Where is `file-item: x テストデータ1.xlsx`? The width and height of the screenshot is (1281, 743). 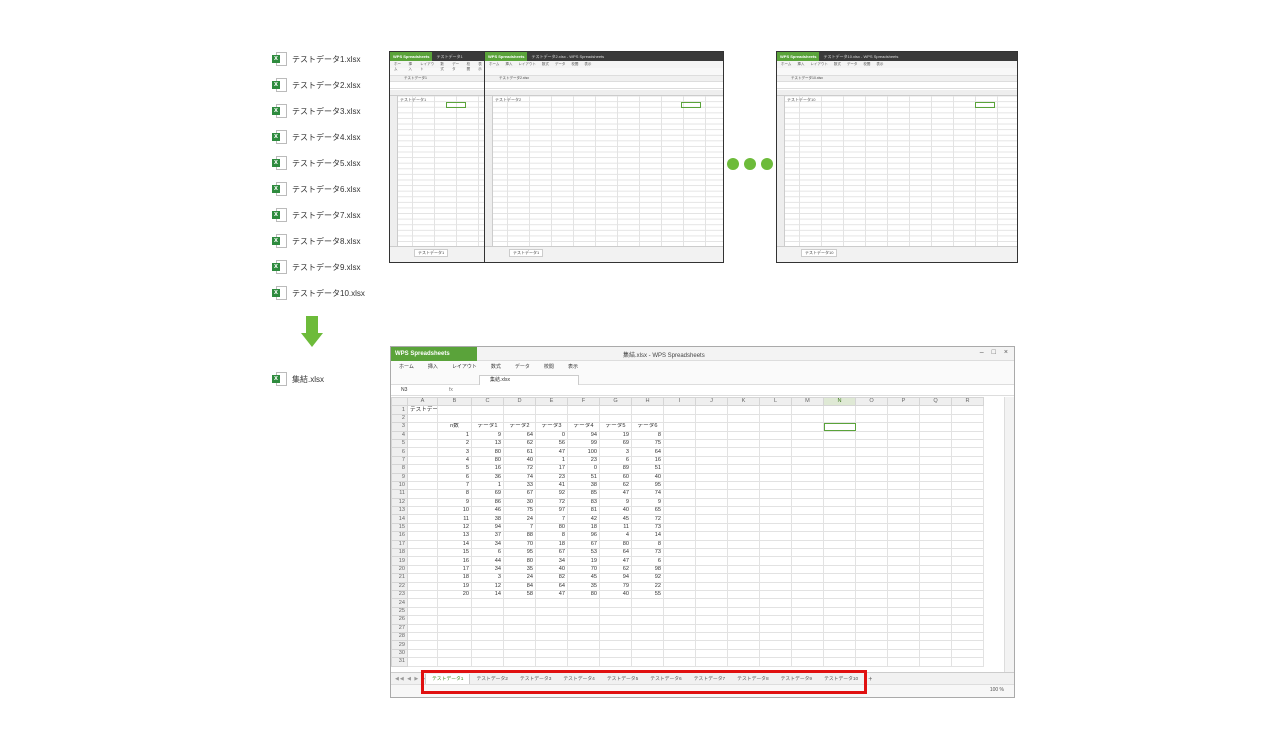 file-item: x テストデータ1.xlsx is located at coordinates (327, 59).